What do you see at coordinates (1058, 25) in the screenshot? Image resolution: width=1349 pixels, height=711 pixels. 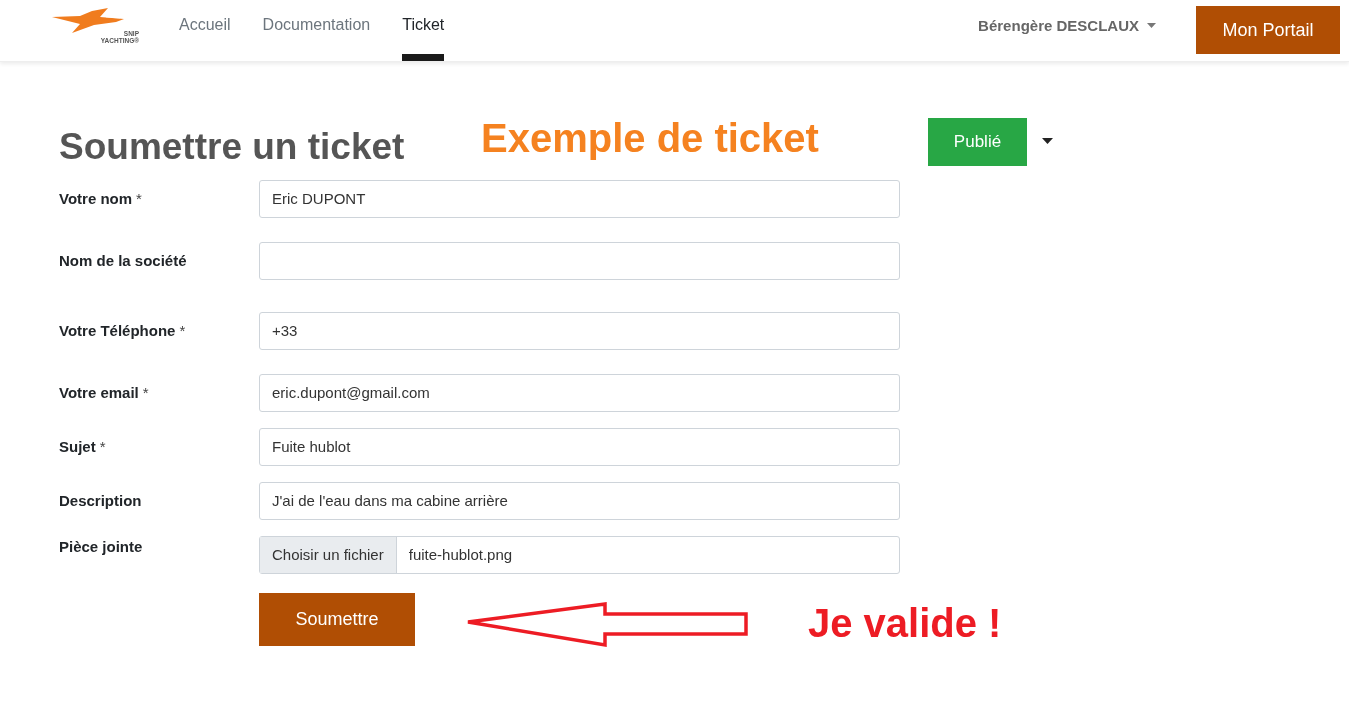 I see `user-menu: Bérengère DESCLAUX` at bounding box center [1058, 25].